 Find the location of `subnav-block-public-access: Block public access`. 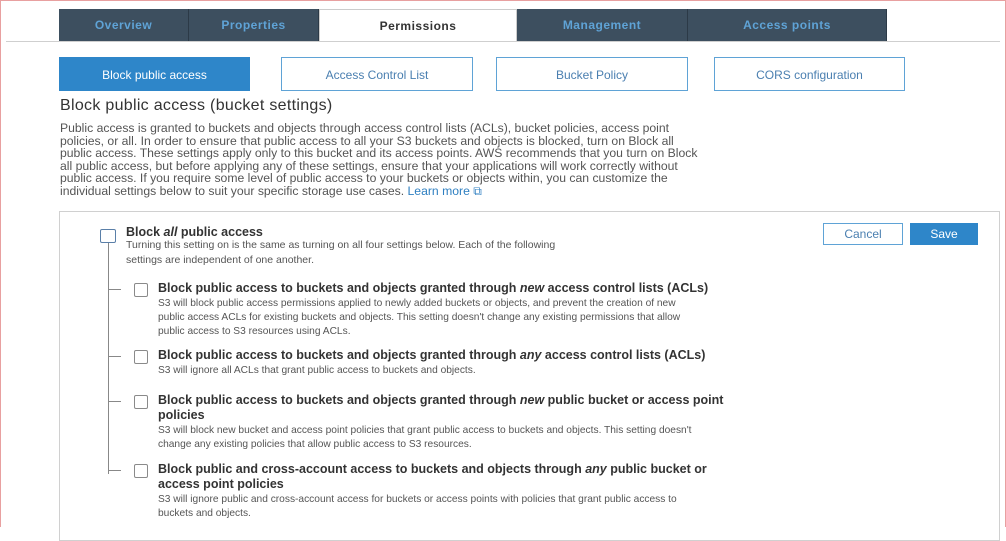

subnav-block-public-access: Block public access is located at coordinates (154, 74).